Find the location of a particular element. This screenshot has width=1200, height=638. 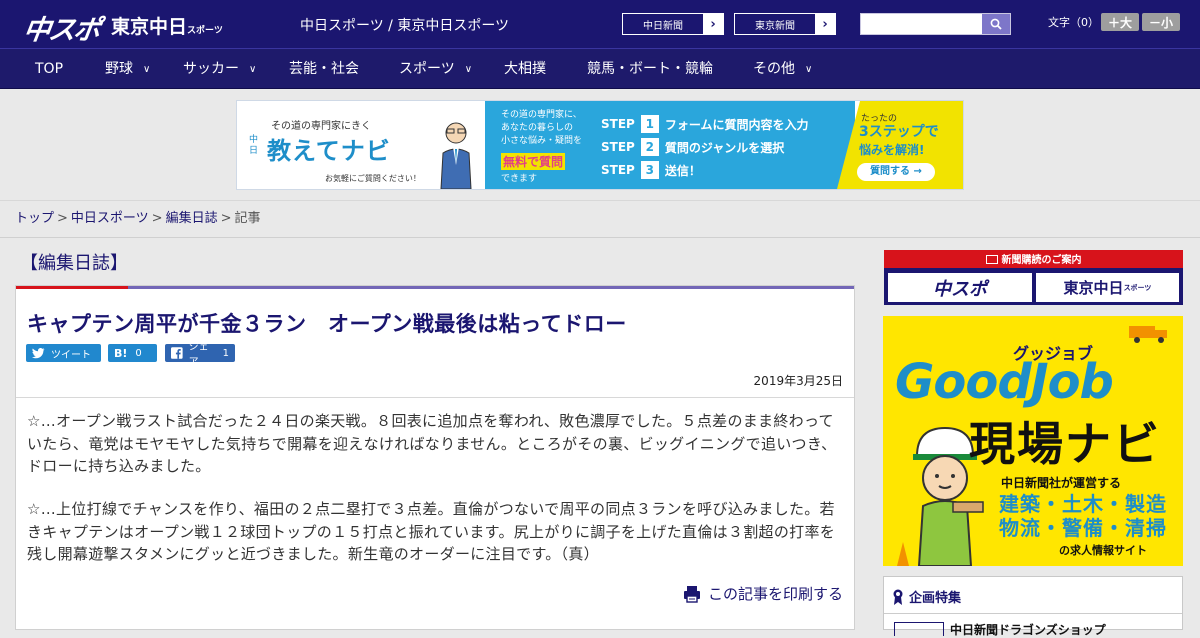

banner-note: お気軽にご質問ください！ is located at coordinates (373, 178).